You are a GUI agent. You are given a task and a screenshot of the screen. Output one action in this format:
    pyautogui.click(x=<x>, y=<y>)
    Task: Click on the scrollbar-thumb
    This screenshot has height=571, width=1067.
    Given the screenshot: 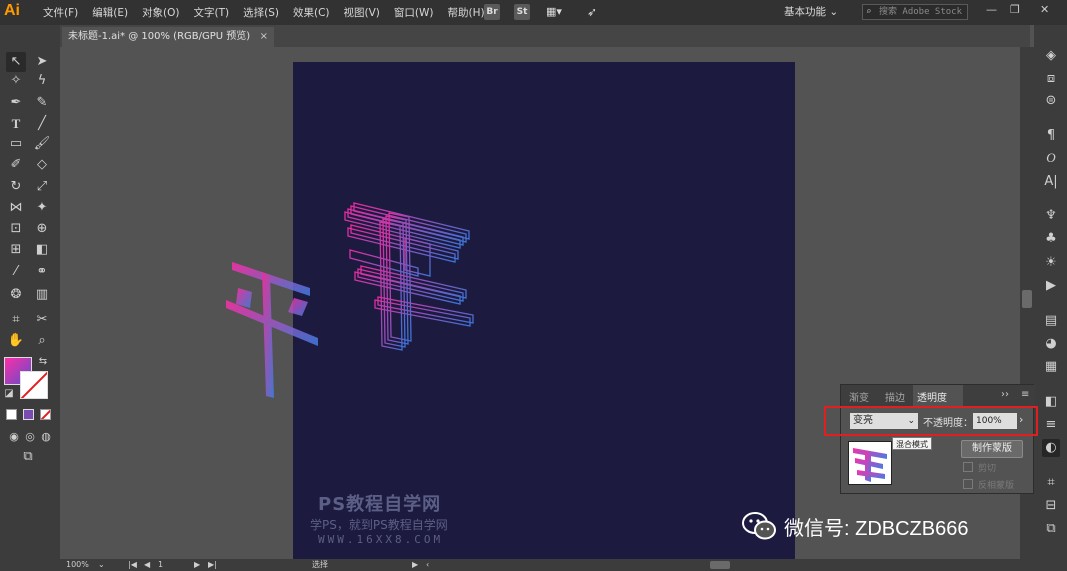 What is the action you would take?
    pyautogui.click(x=1027, y=299)
    